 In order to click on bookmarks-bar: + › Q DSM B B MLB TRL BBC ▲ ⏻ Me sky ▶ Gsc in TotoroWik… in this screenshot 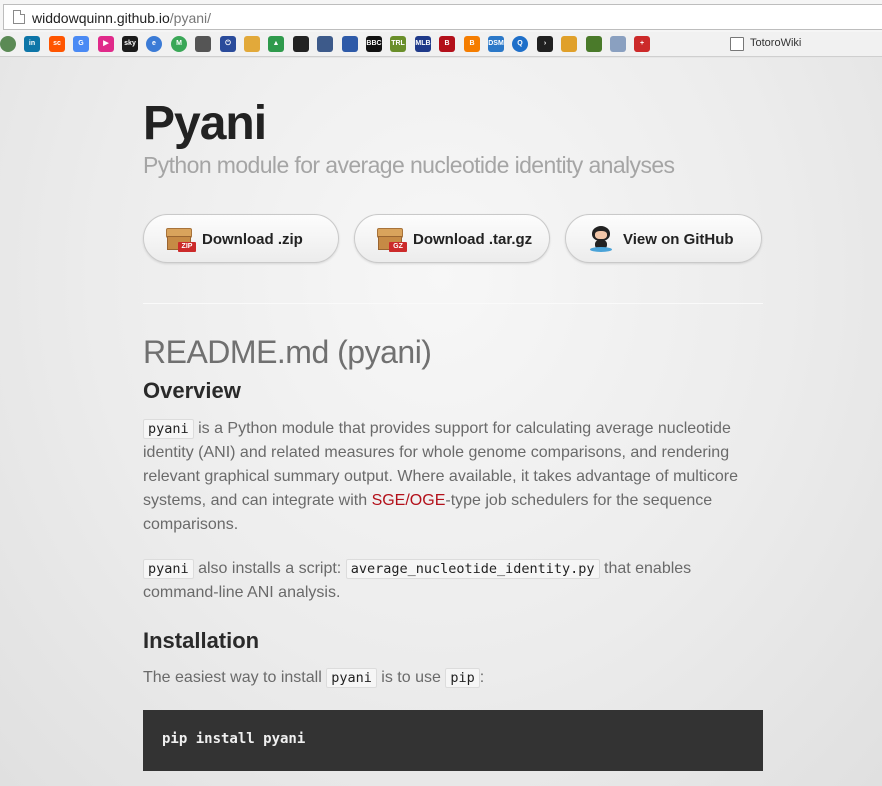, I will do `click(441, 44)`.